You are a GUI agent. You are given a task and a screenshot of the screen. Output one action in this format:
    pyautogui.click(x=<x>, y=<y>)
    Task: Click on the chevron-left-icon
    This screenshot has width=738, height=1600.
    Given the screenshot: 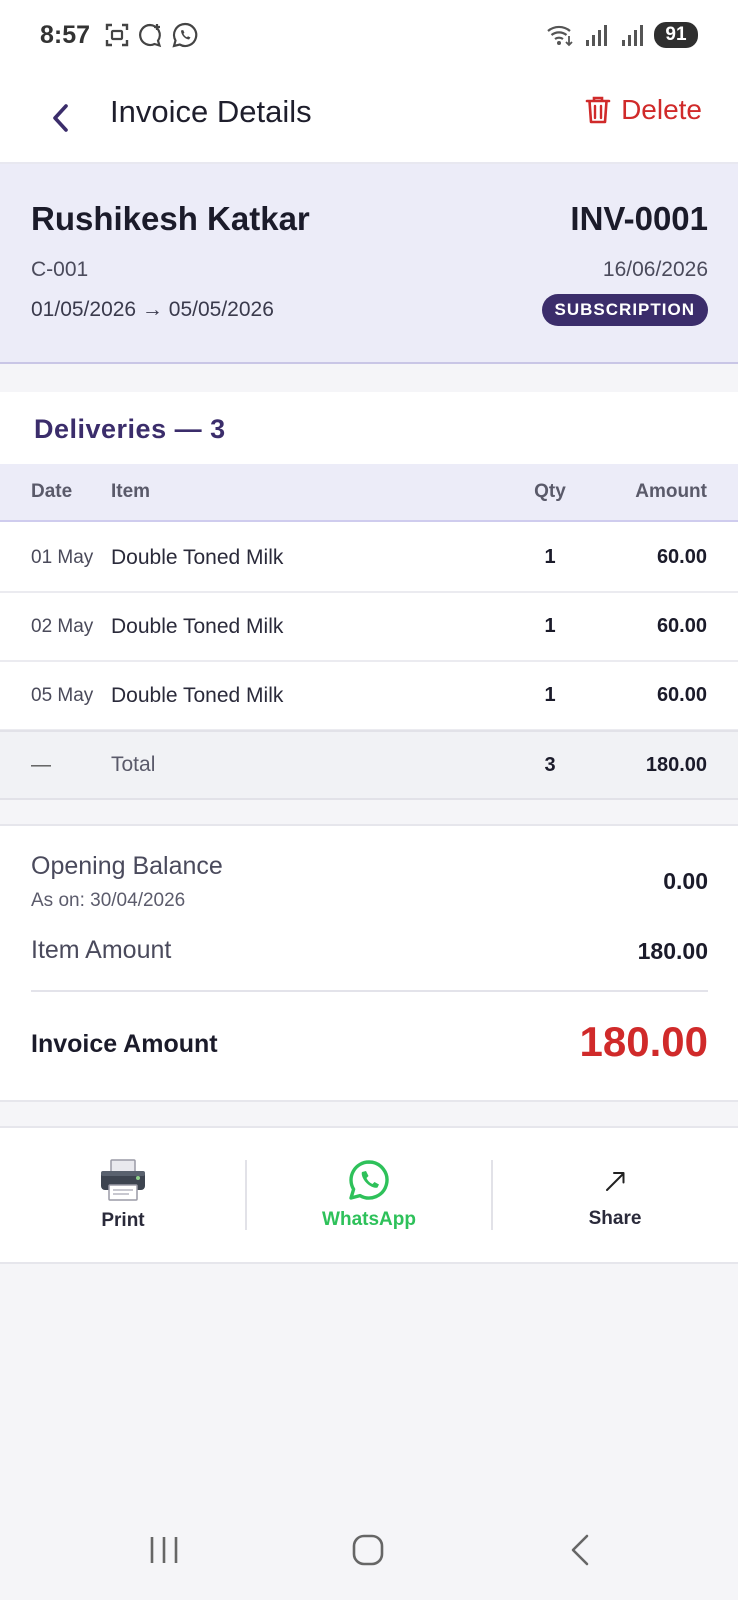 What is the action you would take?
    pyautogui.click(x=60, y=118)
    